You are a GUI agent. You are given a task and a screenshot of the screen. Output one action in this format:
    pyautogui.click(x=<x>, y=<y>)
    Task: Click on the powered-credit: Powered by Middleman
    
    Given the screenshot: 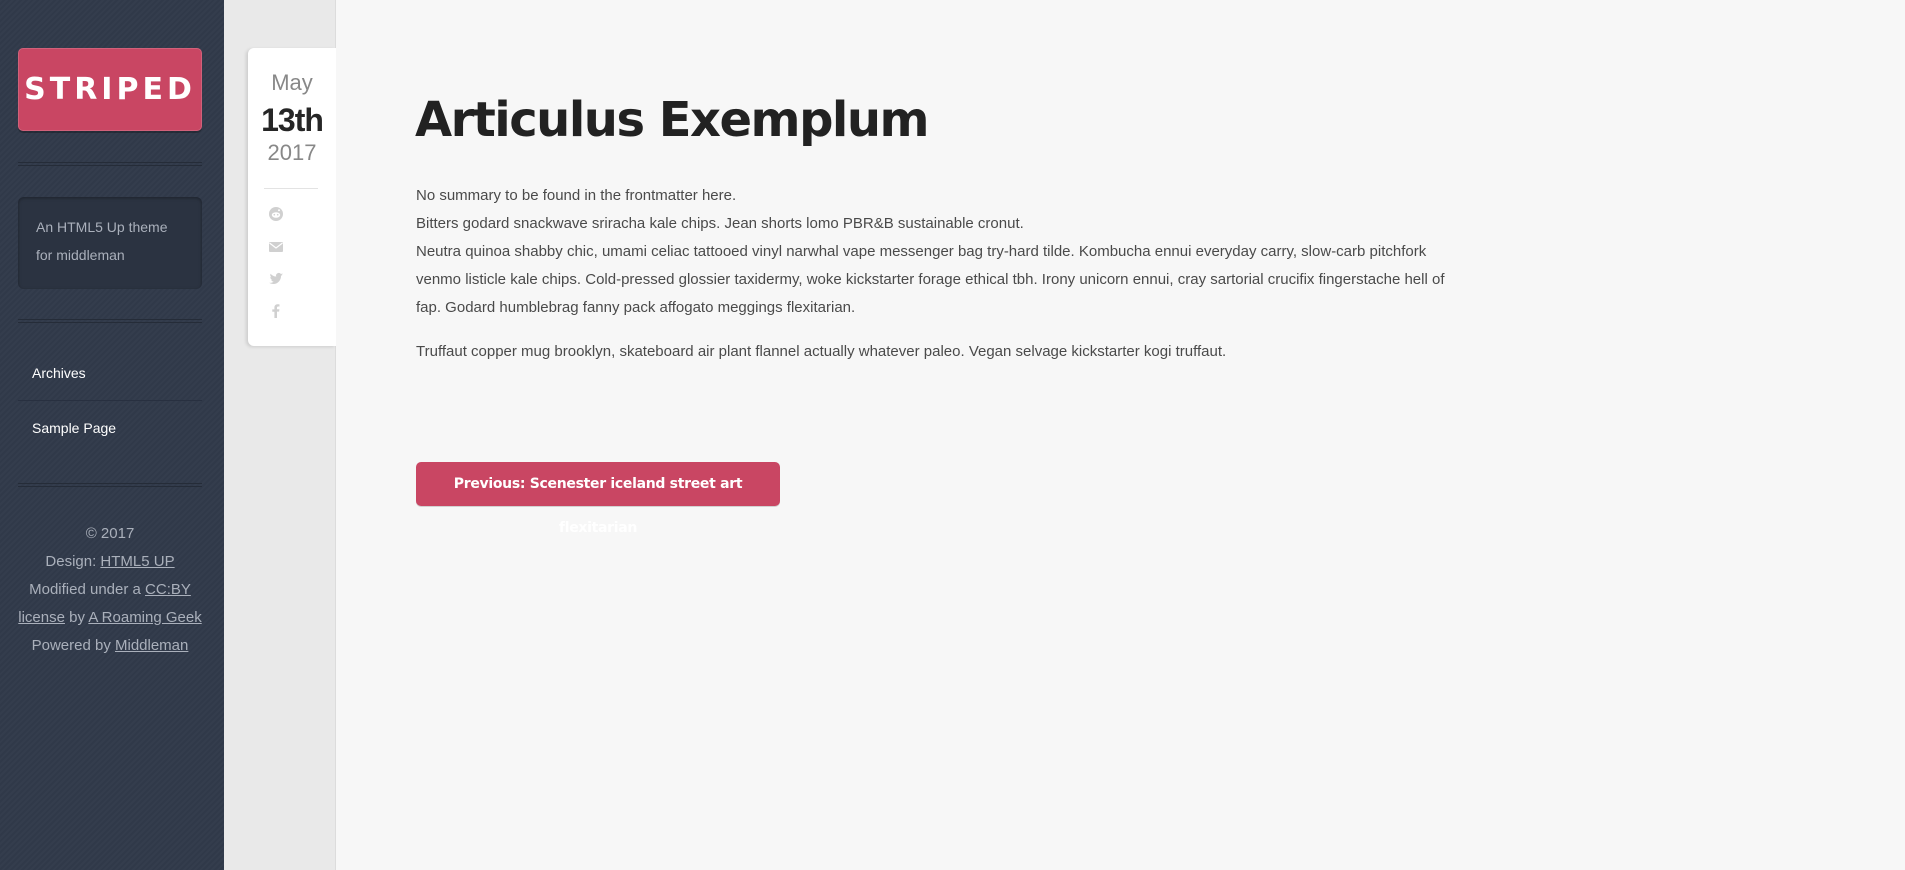 What is the action you would take?
    pyautogui.click(x=110, y=646)
    